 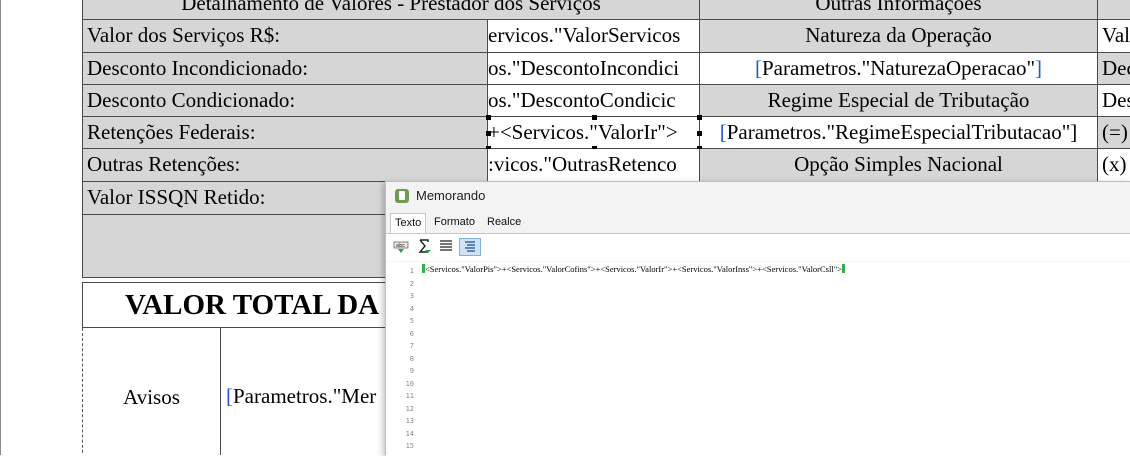 I want to click on line-number: 7, so click(x=411, y=346).